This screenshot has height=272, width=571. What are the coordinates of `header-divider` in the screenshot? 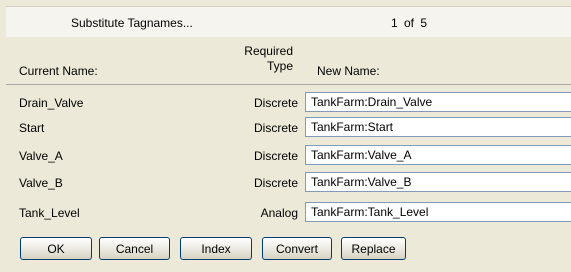 It's located at (288, 84).